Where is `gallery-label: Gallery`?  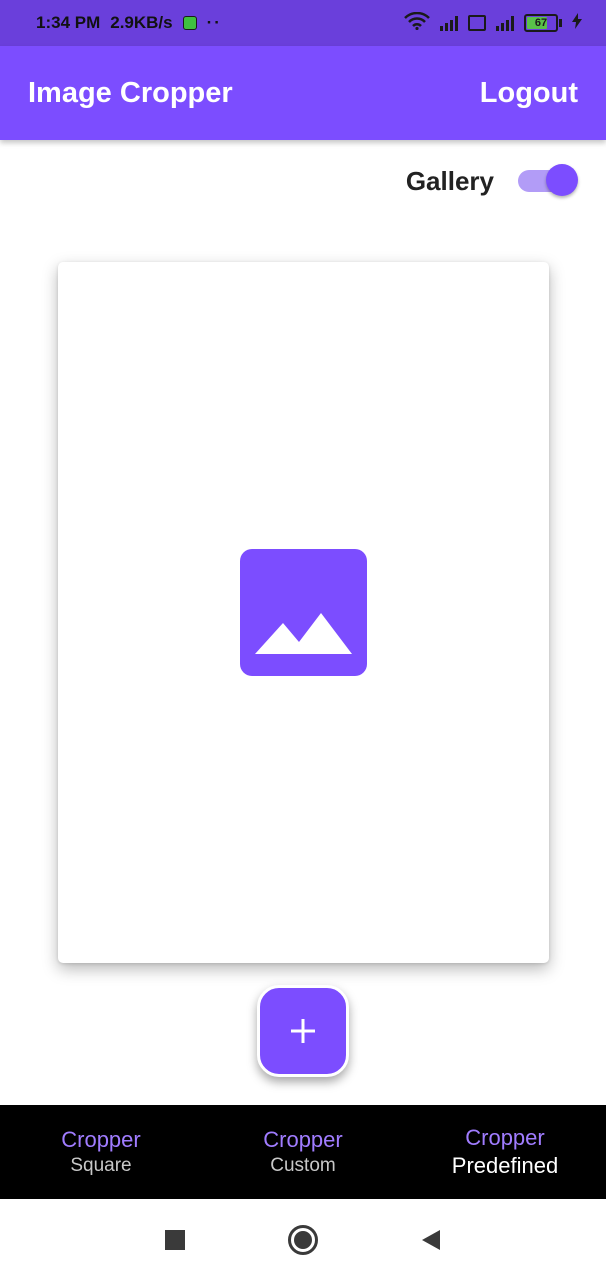
gallery-label: Gallery is located at coordinates (449, 180).